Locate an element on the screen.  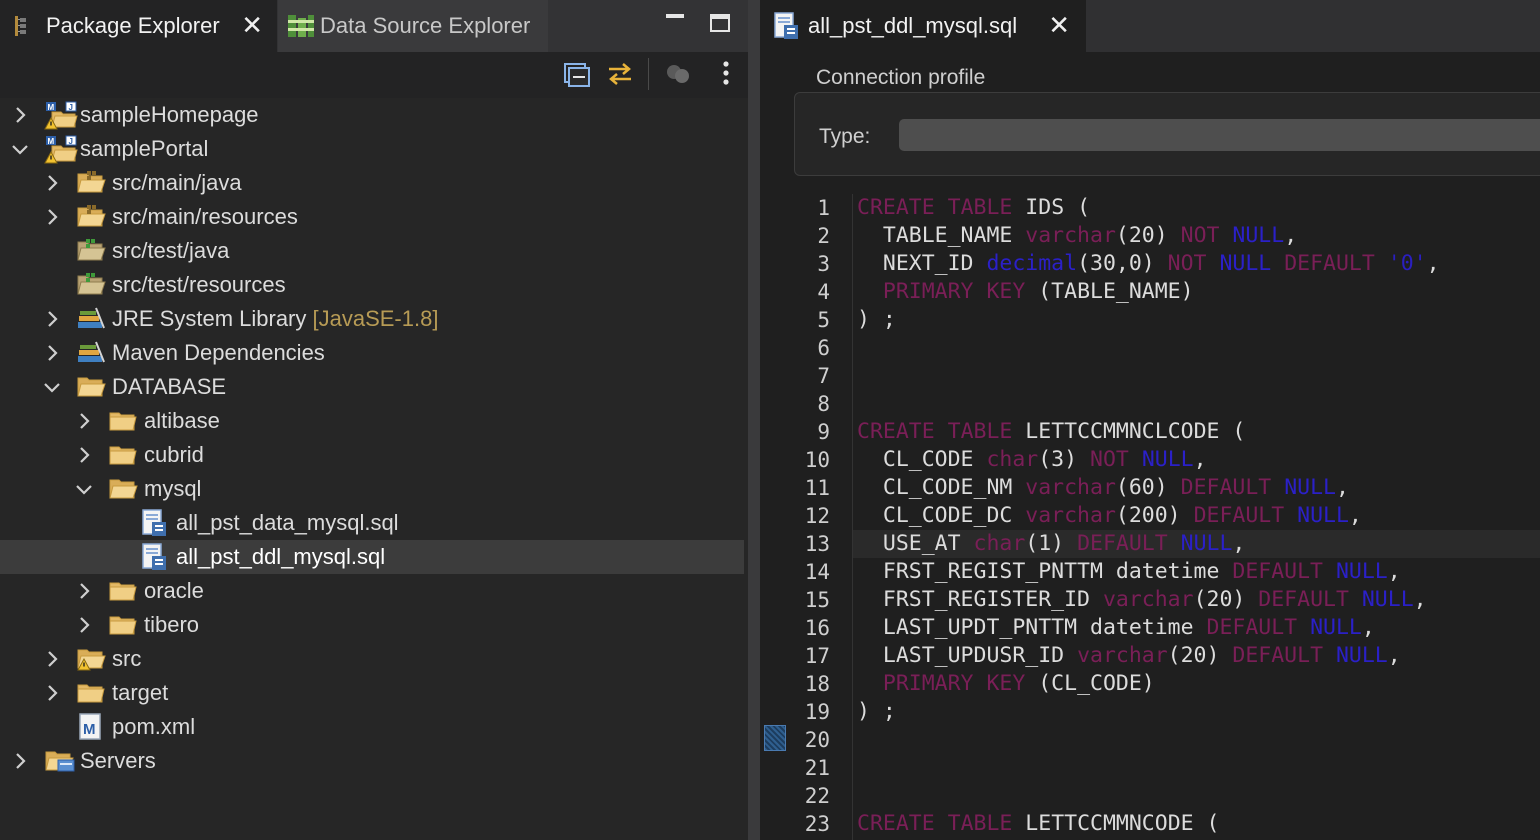
tree-item: M JsamplePortal is located at coordinates (372, 149).